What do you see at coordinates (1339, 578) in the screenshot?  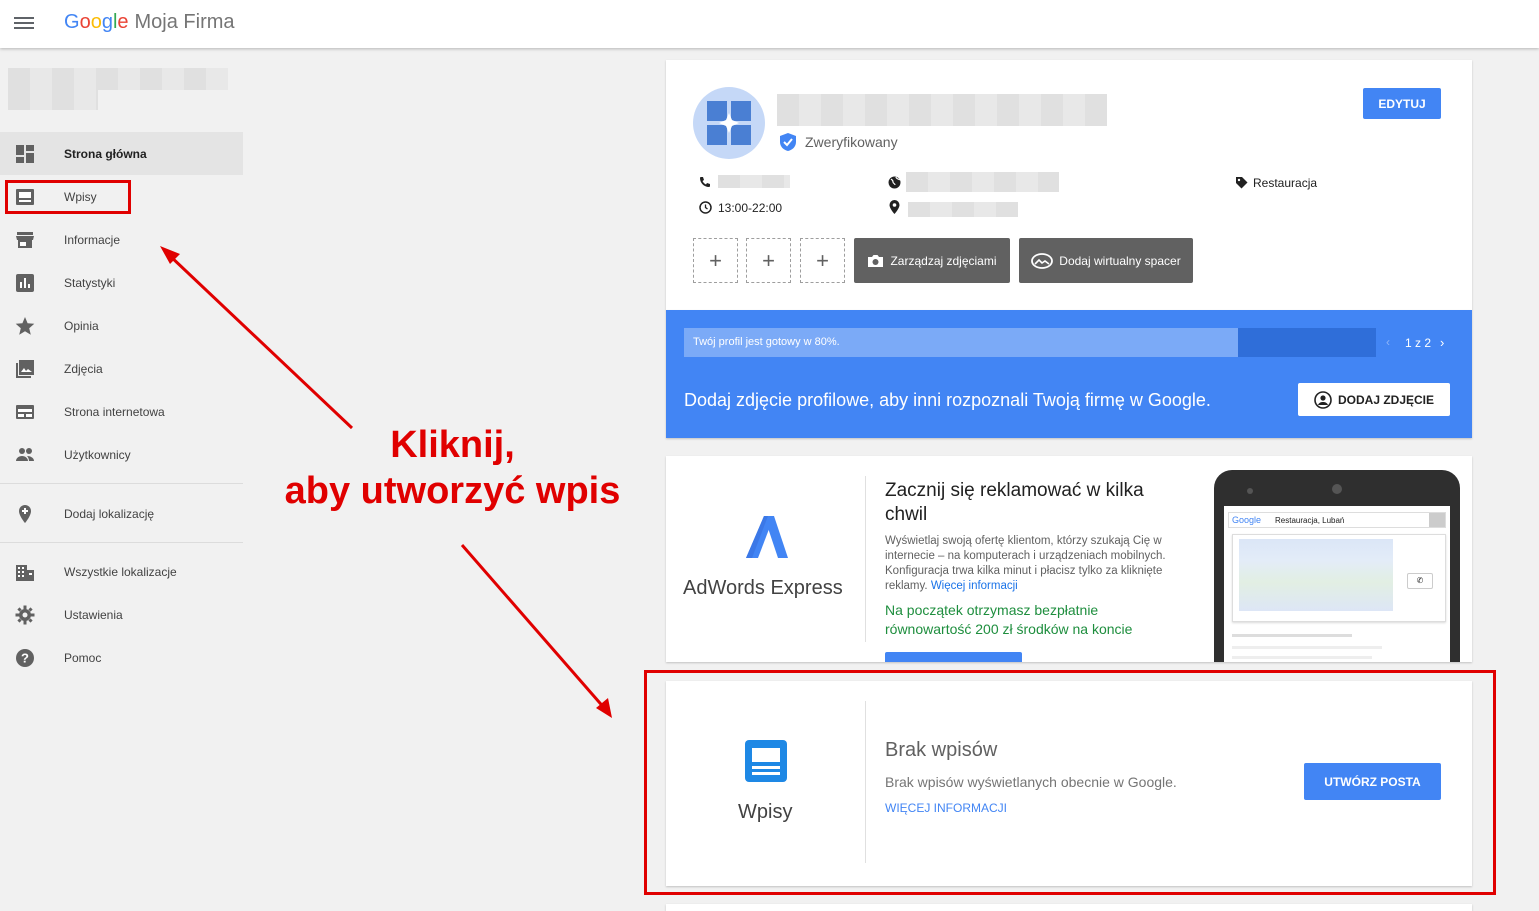 I see `phone-result-card: ✆` at bounding box center [1339, 578].